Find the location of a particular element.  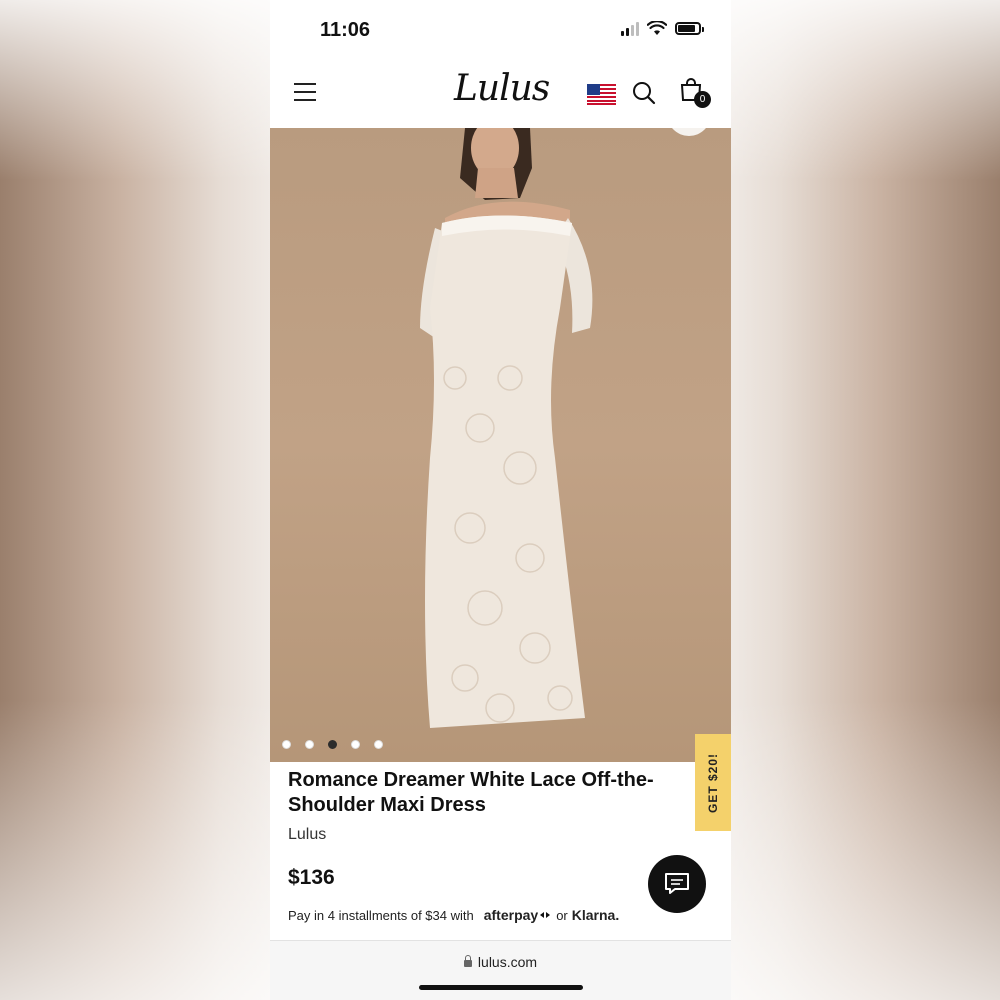

chat-button is located at coordinates (677, 884).